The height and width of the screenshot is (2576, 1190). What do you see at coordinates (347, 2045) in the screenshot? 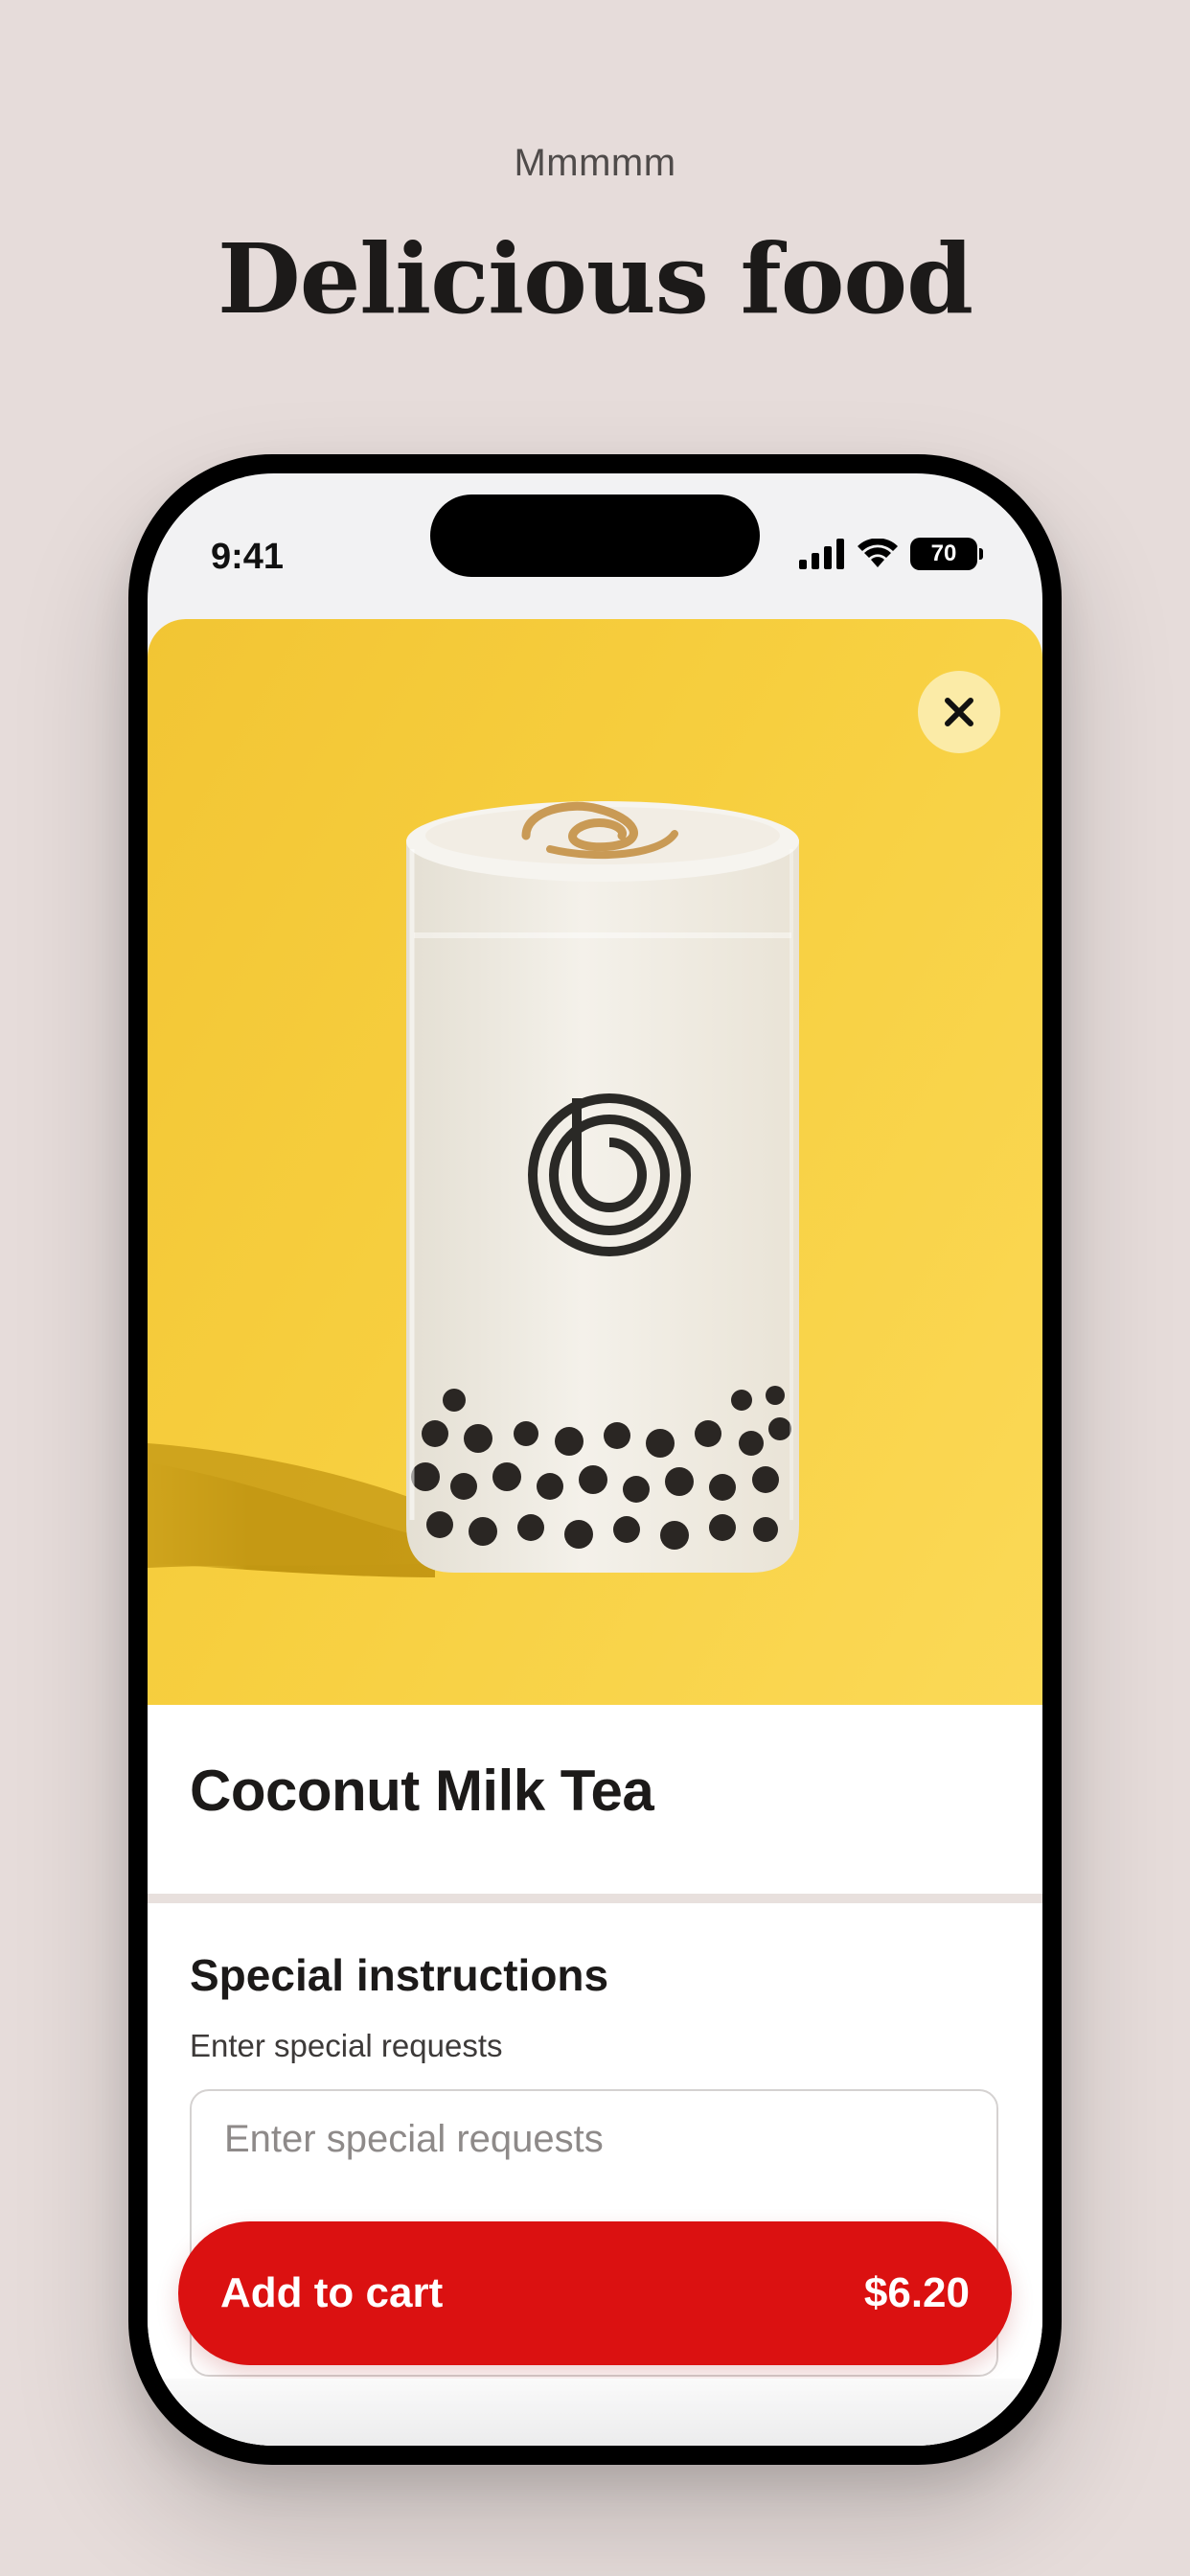
I see `special-instructions-subtitle: Enter special requests` at bounding box center [347, 2045].